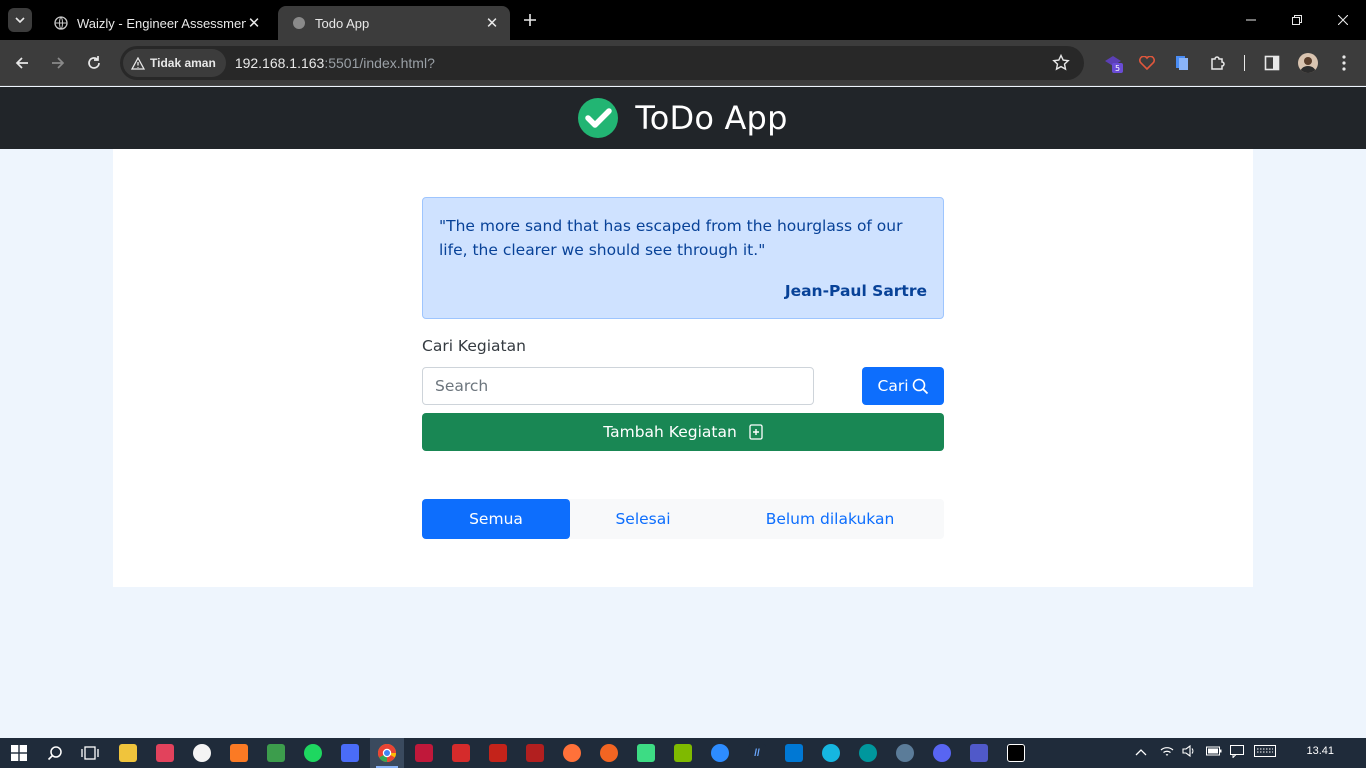 The height and width of the screenshot is (768, 1366). I want to click on check-circle-icon, so click(598, 118).